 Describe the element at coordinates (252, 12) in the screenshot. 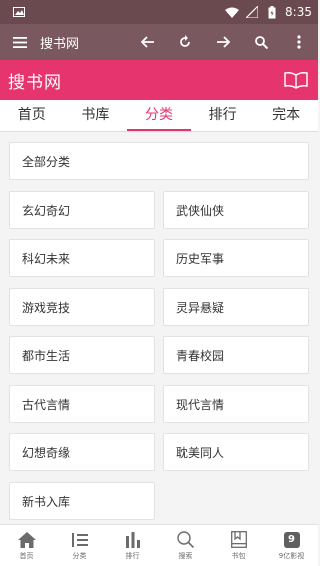

I see `signal-icon` at that location.